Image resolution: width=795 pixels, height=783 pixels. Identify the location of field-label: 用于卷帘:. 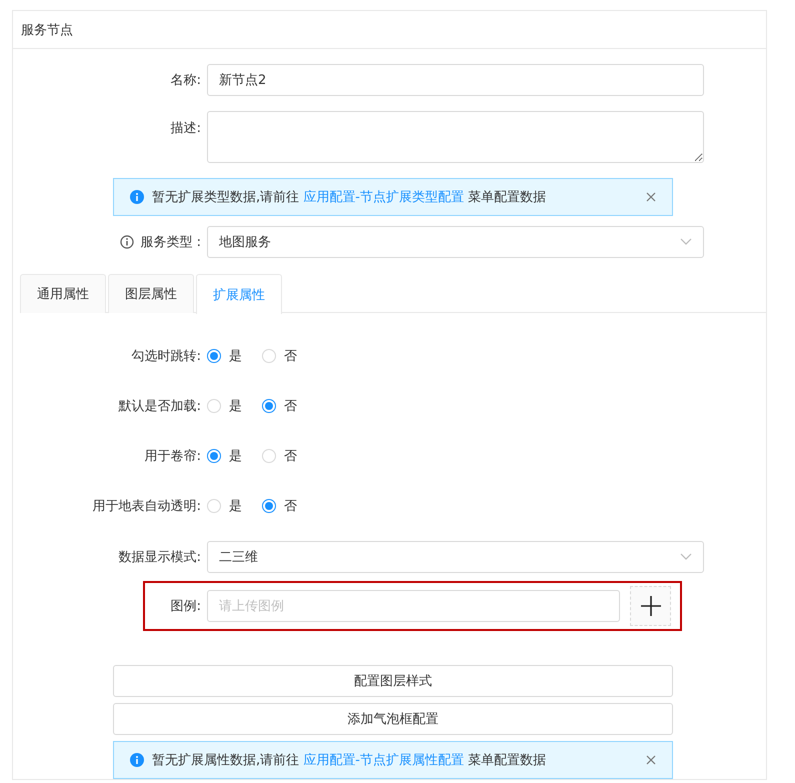
(172, 456).